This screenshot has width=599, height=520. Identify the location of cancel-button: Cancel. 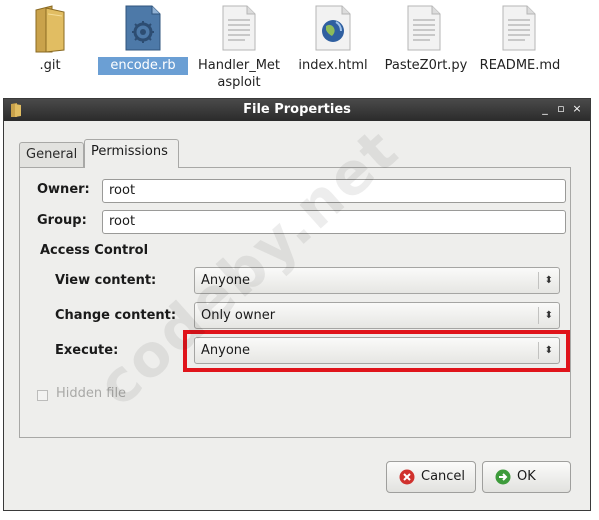
(431, 477).